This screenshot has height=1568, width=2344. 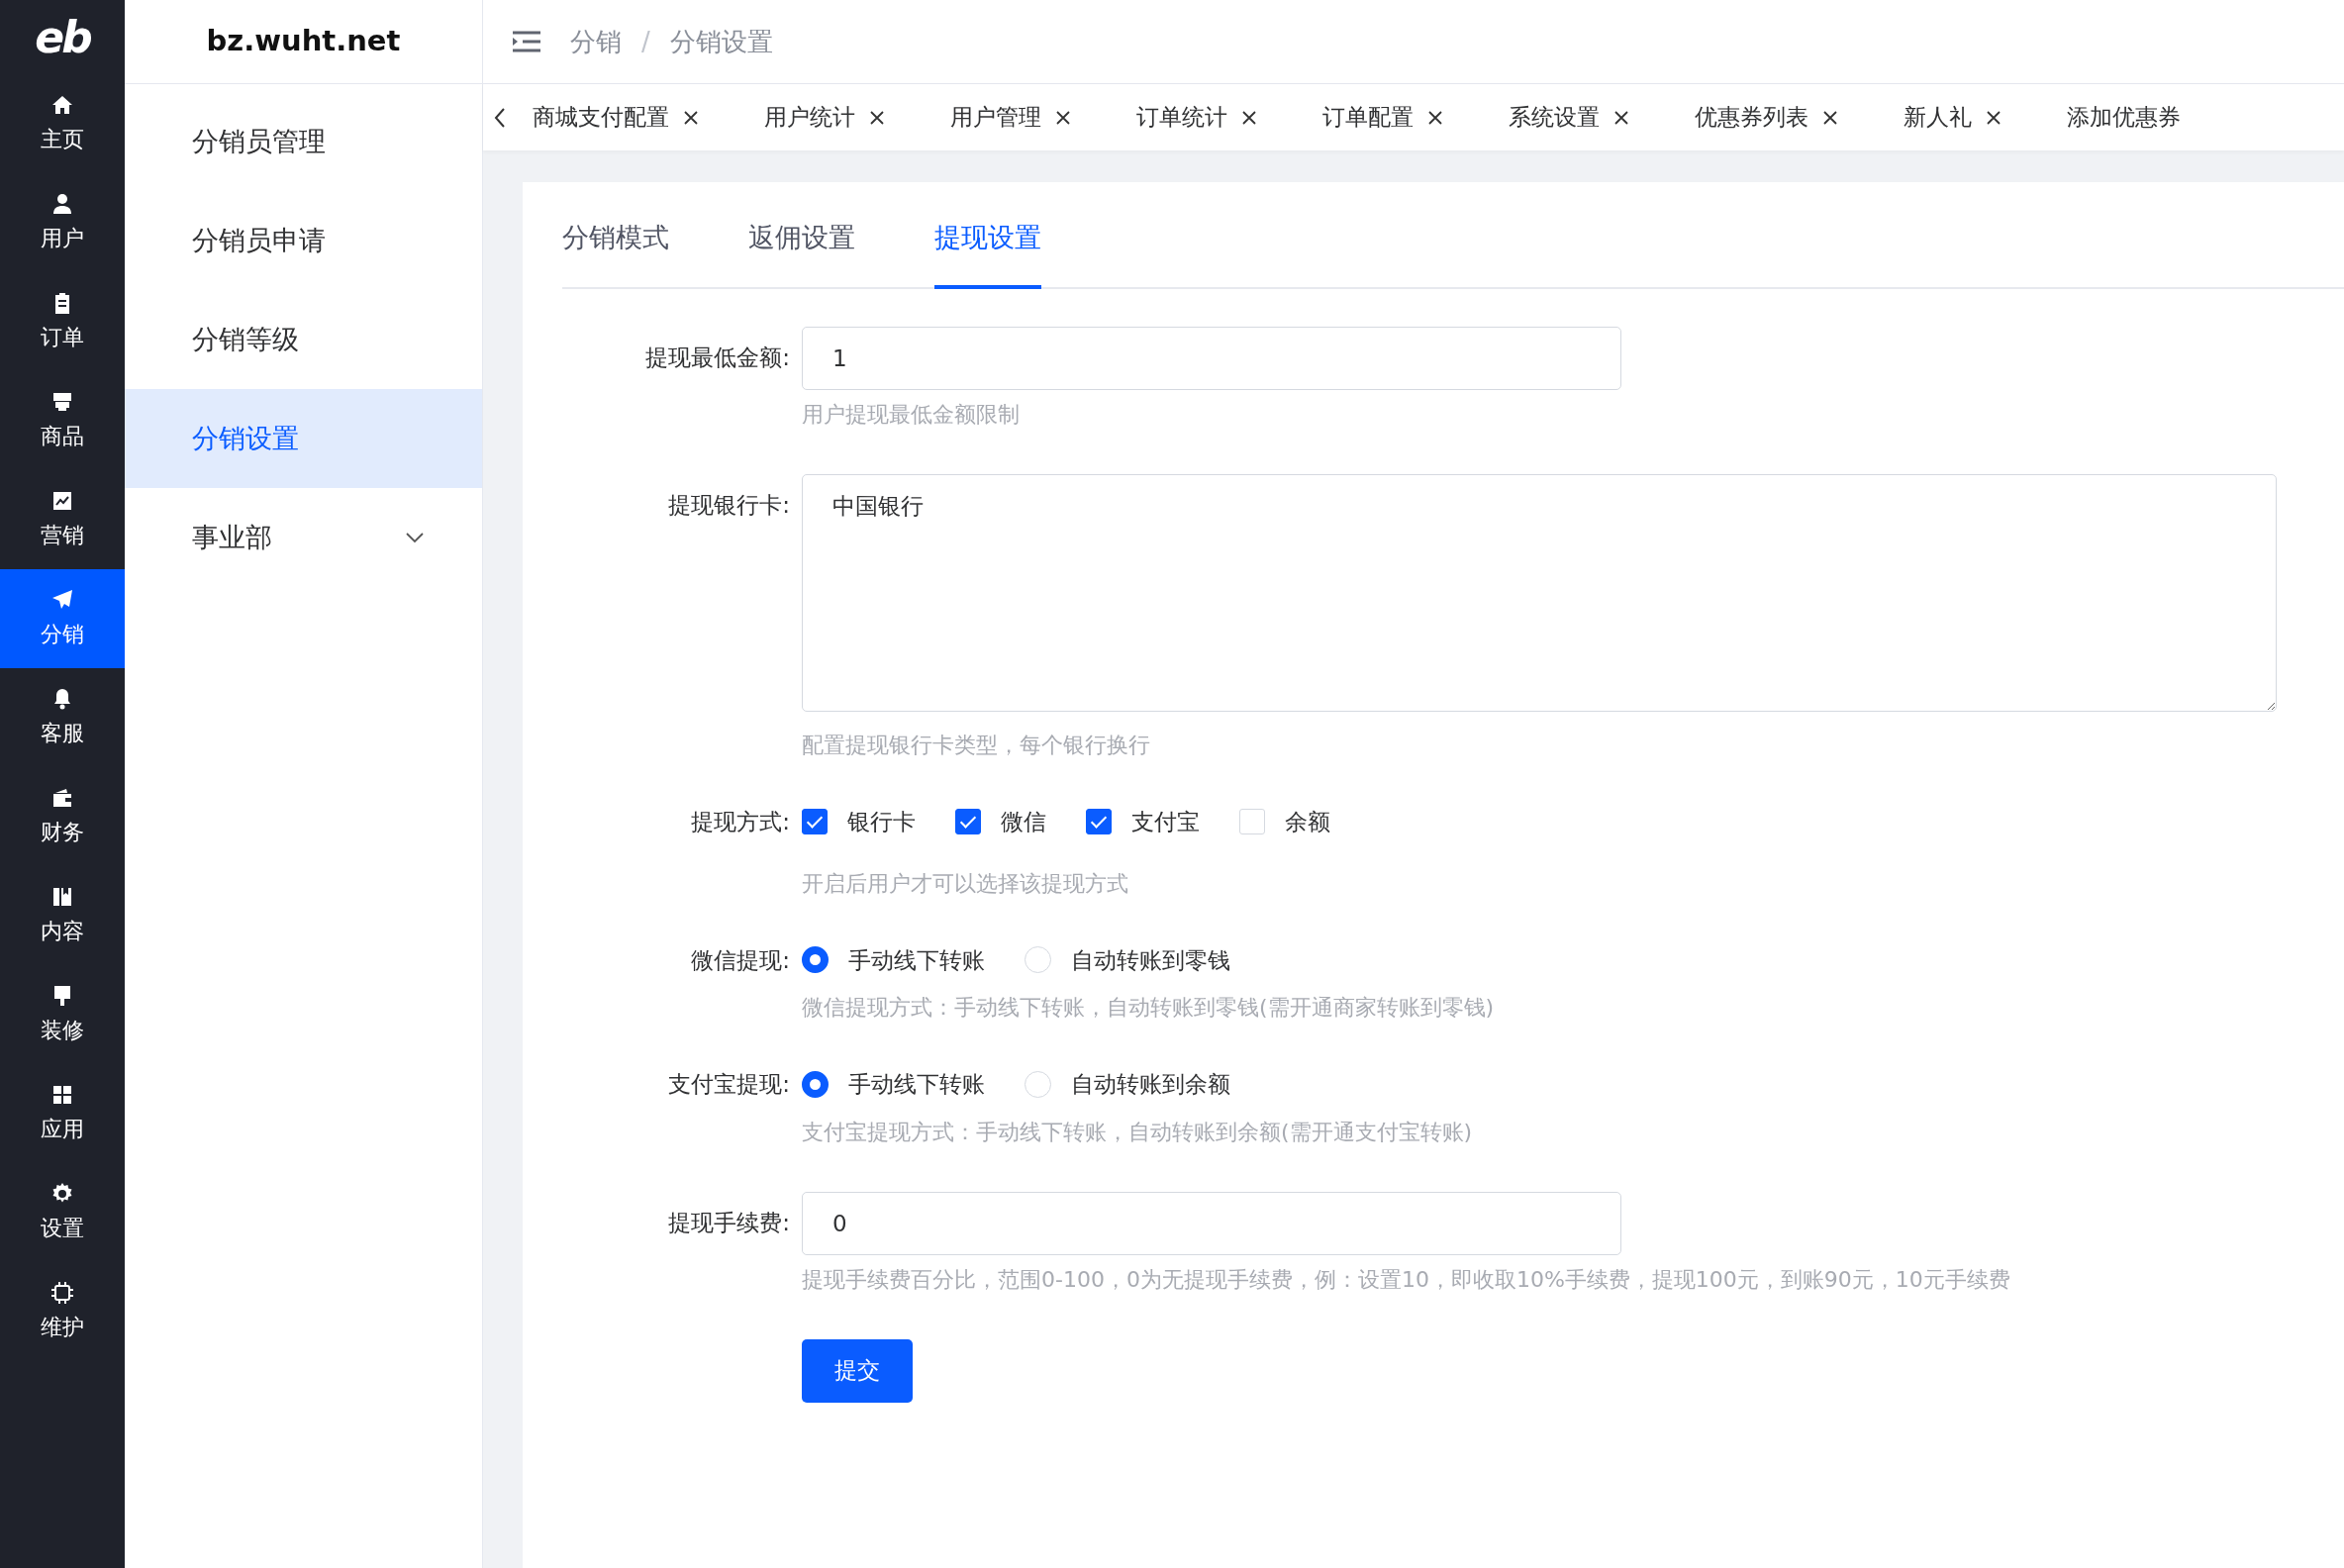 What do you see at coordinates (1197, 117) in the screenshot?
I see `page-tab: 订单统计` at bounding box center [1197, 117].